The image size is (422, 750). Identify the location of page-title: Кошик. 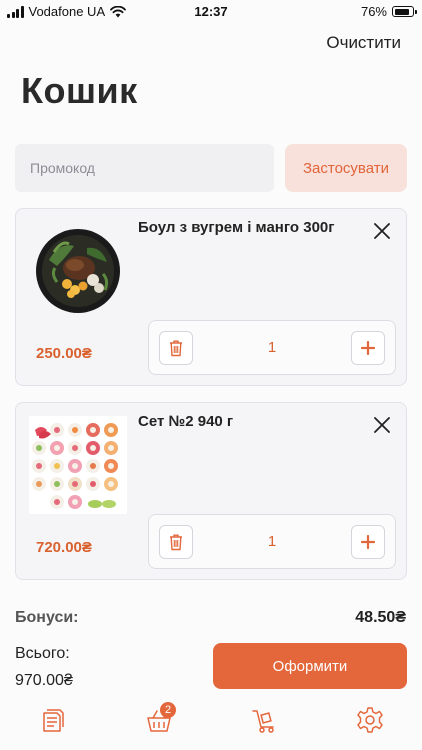
(79, 90).